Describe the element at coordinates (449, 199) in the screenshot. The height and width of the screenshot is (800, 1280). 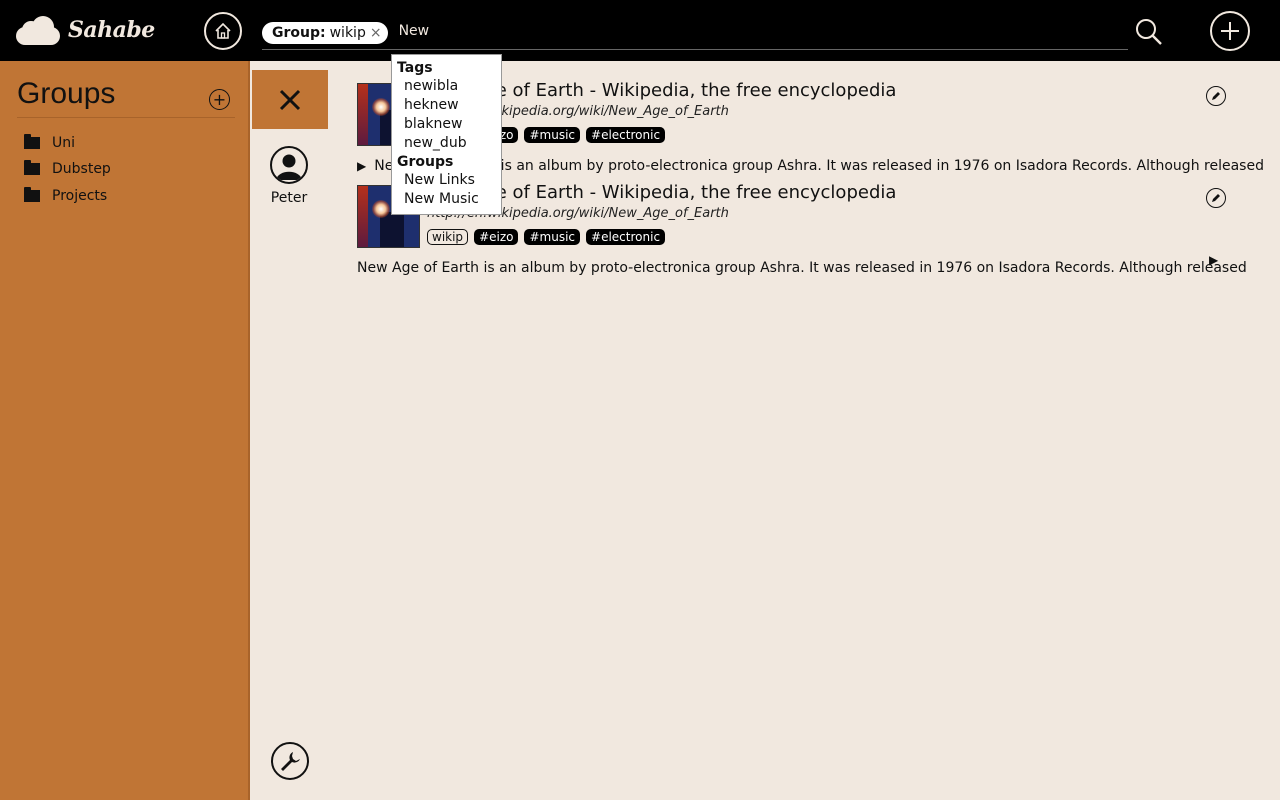
I see `suggestion-group: New Music` at that location.